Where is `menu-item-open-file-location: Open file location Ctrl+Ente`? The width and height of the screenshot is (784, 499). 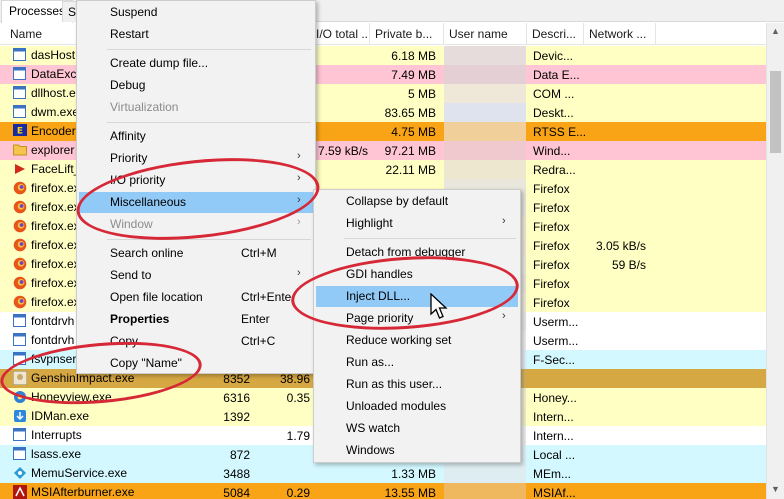 menu-item-open-file-location: Open file location Ctrl+Ente is located at coordinates (196, 297).